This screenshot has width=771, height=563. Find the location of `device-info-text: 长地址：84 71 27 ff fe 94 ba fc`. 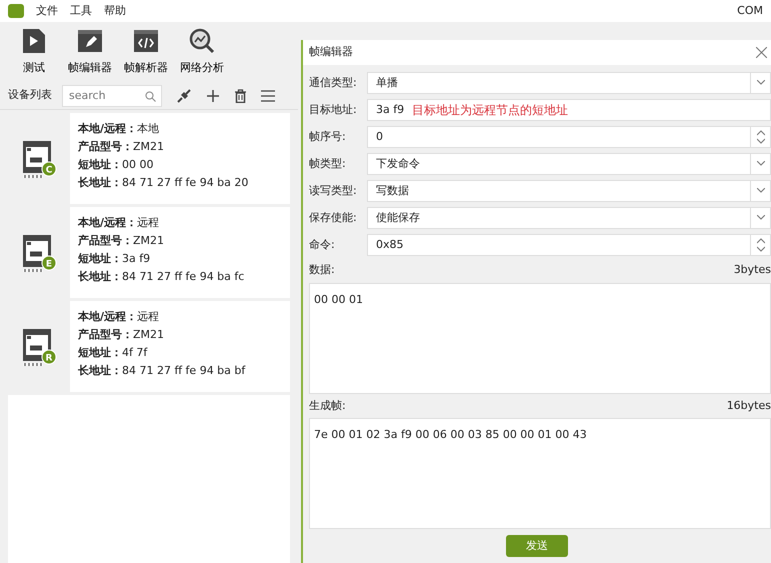

device-info-text: 长地址：84 71 27 ff fe 94 ba fc is located at coordinates (162, 276).